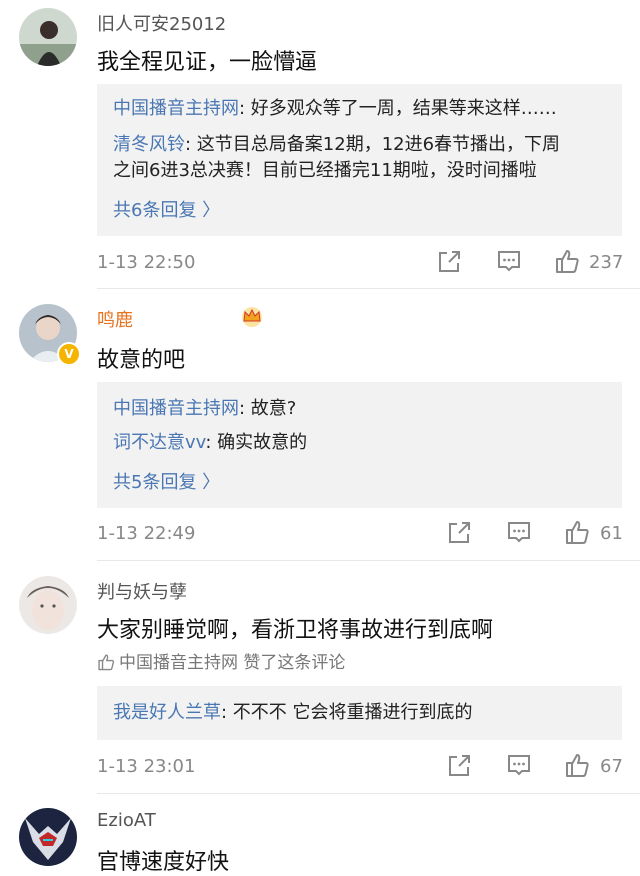  Describe the element at coordinates (166, 209) in the screenshot. I see `more-replies-link: 共6条回复 〉` at that location.